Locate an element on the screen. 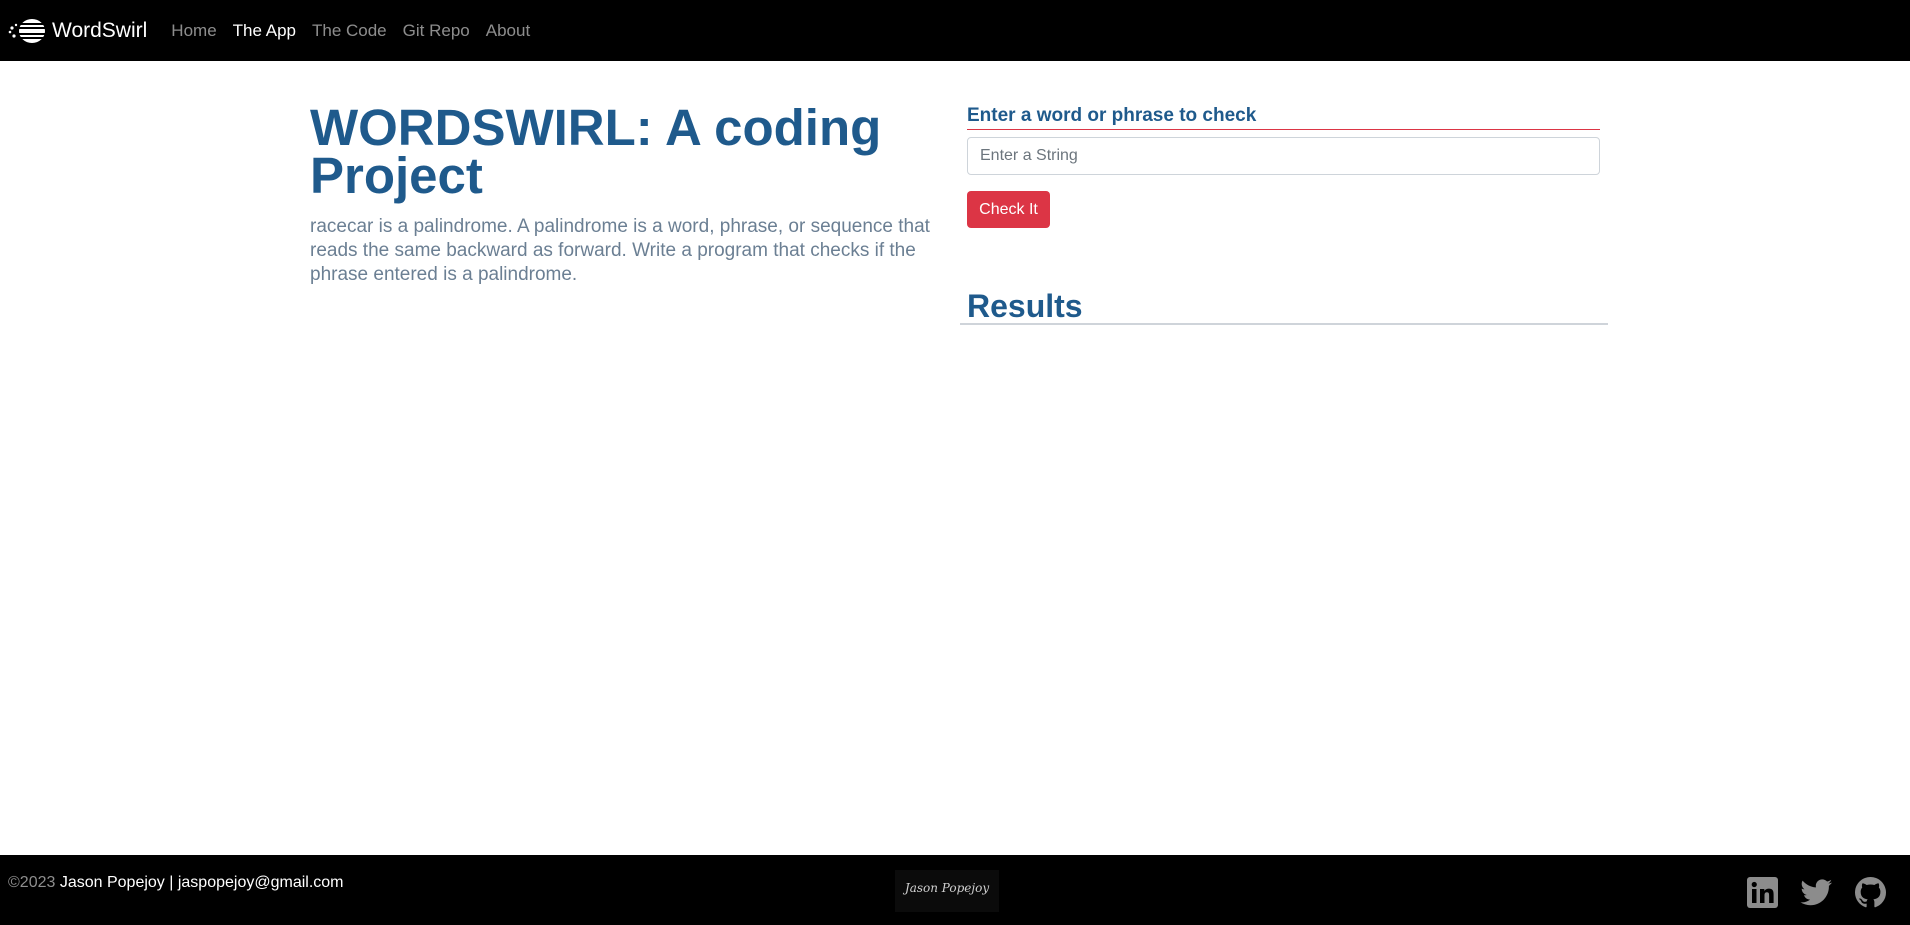 The width and height of the screenshot is (1910, 925). copyright-author: Jason Popejoy | jaspopejoy@gmail.com is located at coordinates (199, 882).